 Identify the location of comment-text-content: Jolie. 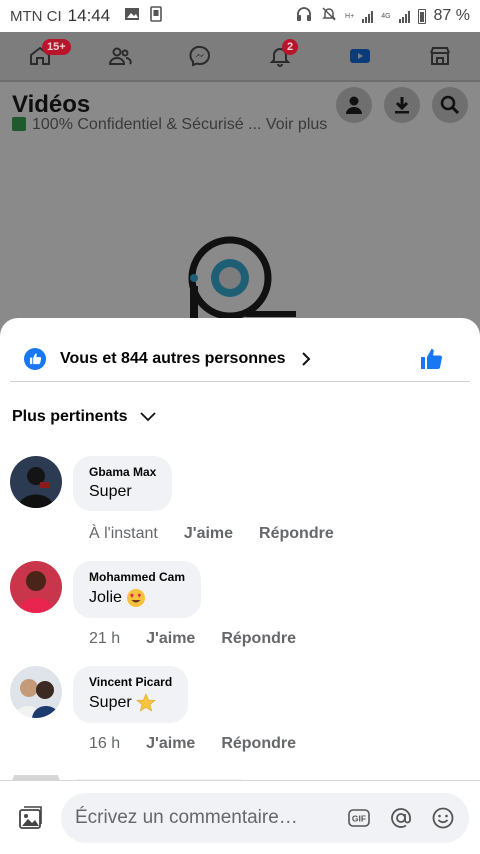
(105, 597).